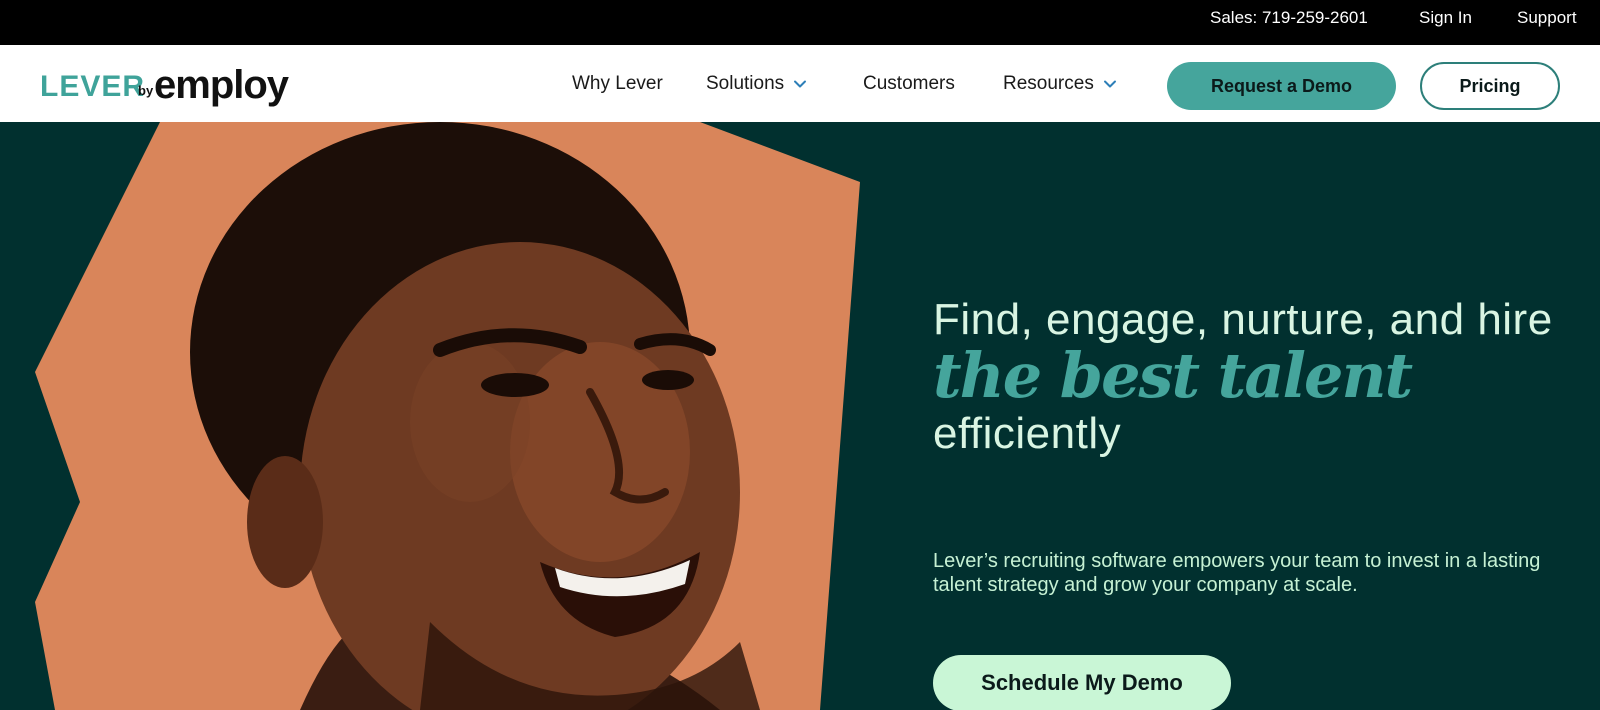 Image resolution: width=1600 pixels, height=710 pixels. What do you see at coordinates (1490, 86) in the screenshot?
I see `pricing-button: Pricing` at bounding box center [1490, 86].